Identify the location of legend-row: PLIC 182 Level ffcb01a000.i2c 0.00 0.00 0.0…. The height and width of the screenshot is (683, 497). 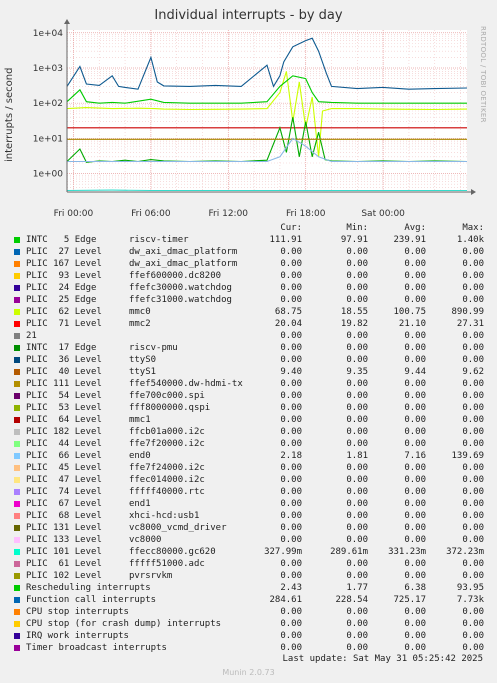
(250, 432).